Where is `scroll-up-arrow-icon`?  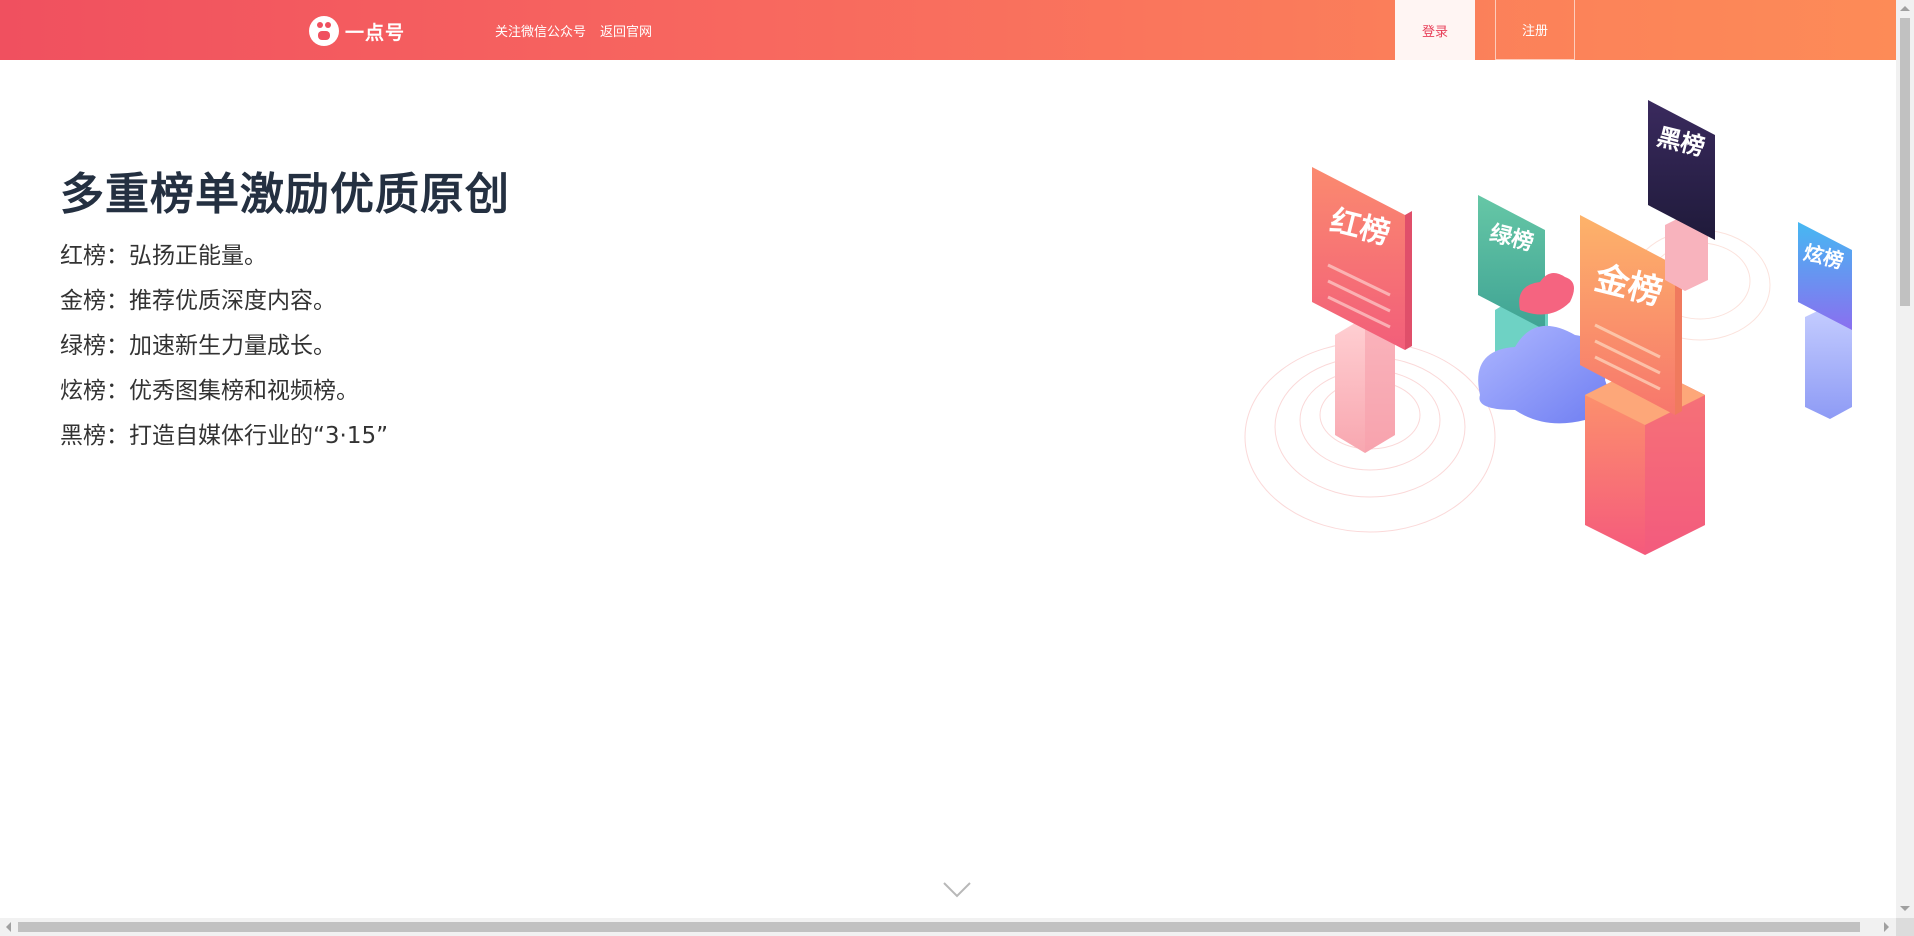 scroll-up-arrow-icon is located at coordinates (1905, 8).